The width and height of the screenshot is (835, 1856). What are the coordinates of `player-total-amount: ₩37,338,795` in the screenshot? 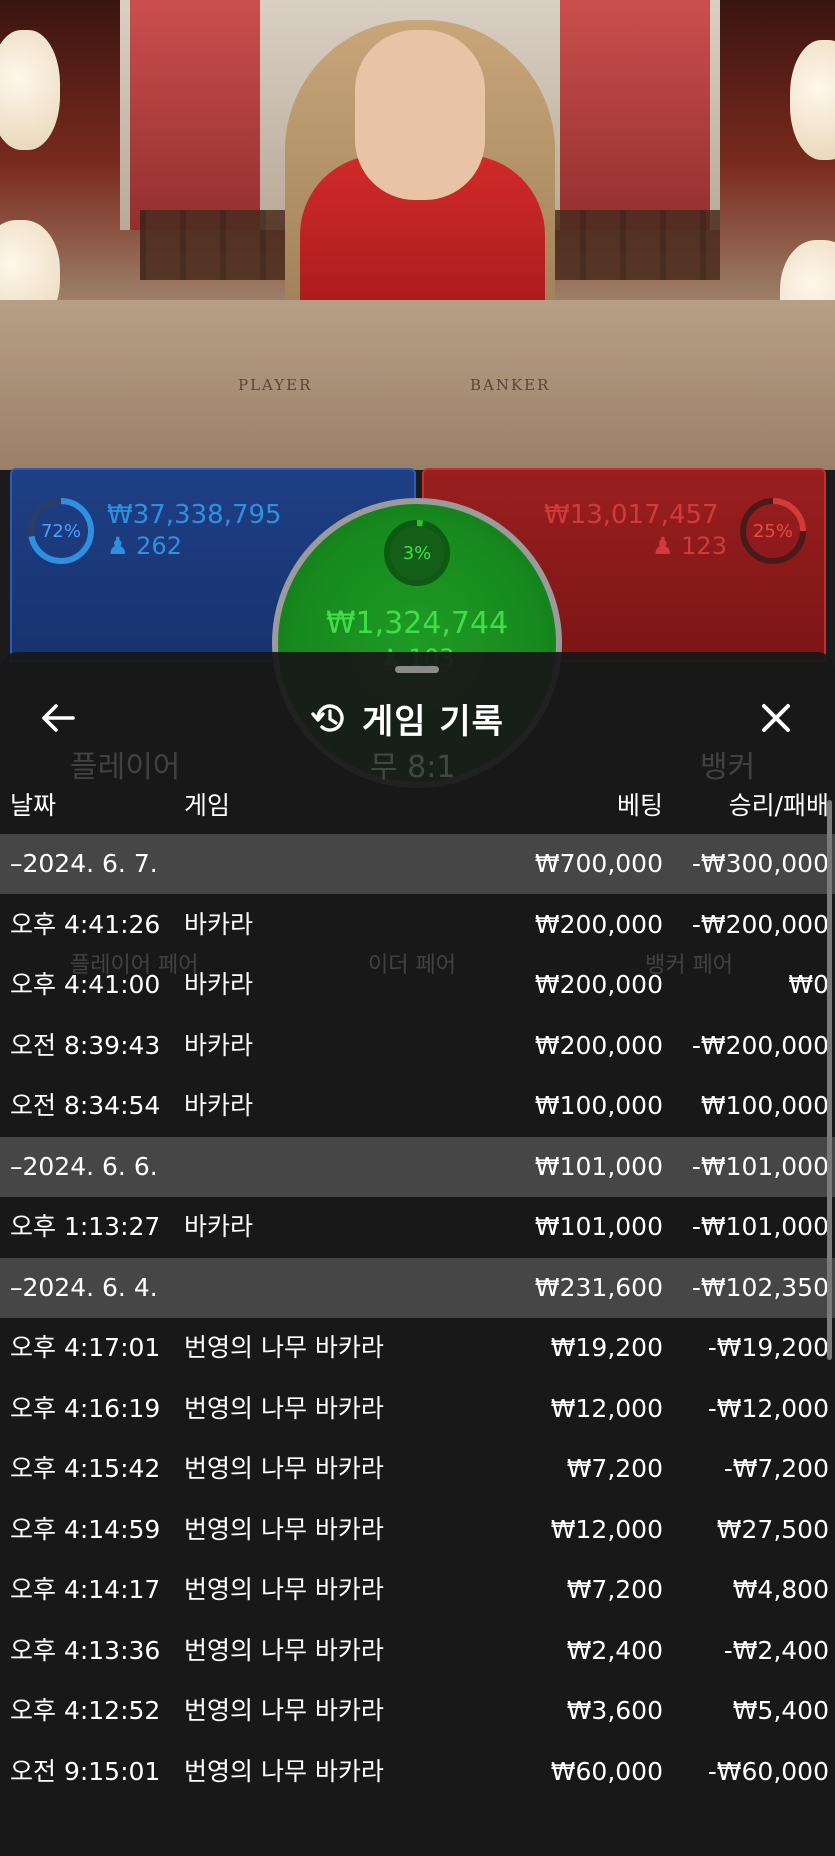 It's located at (194, 515).